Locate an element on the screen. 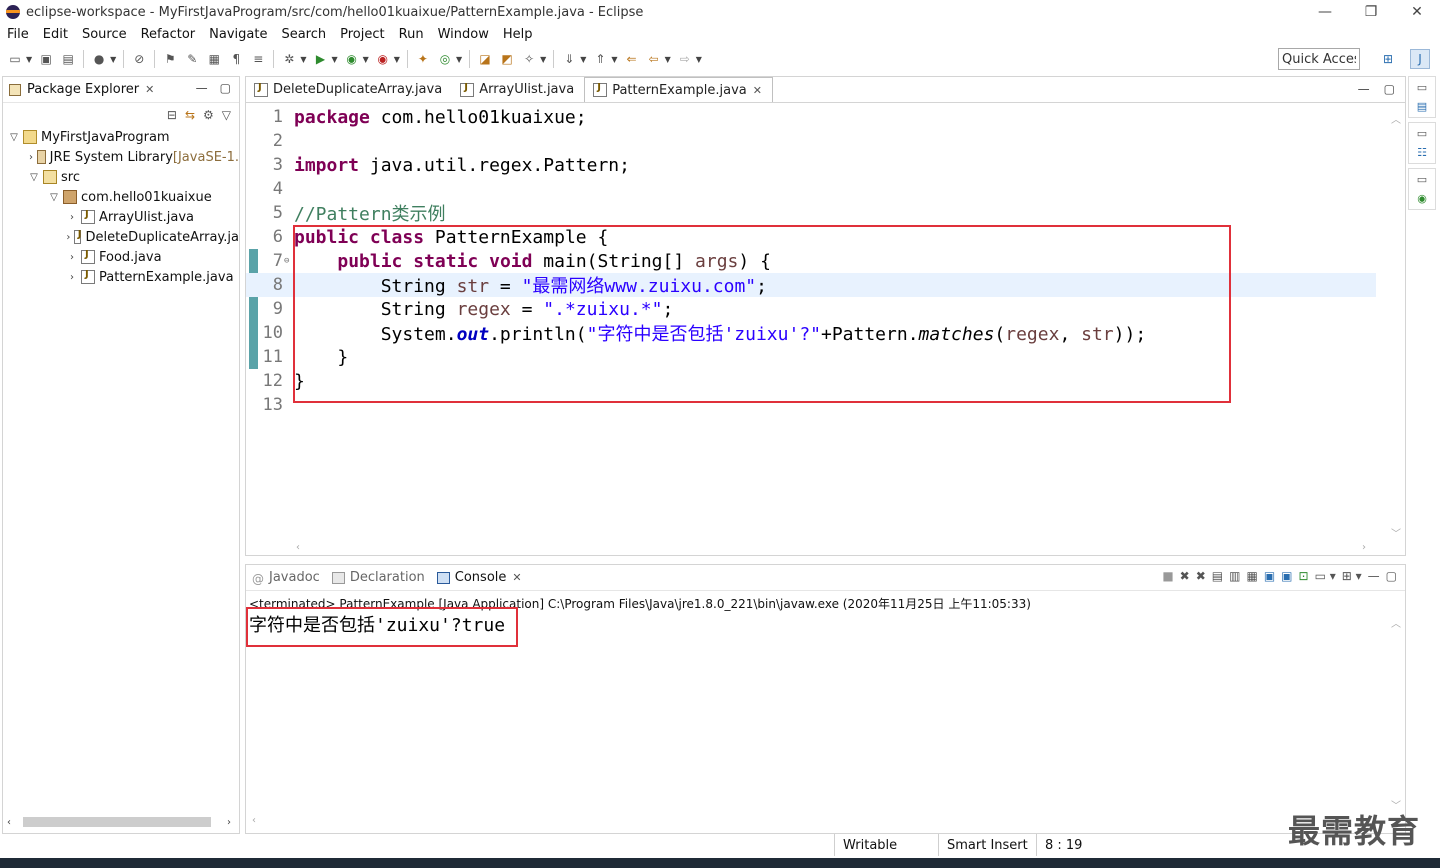 The width and height of the screenshot is (1440, 868). tree-item-file: › ArrayUlist.java is located at coordinates (121, 217).